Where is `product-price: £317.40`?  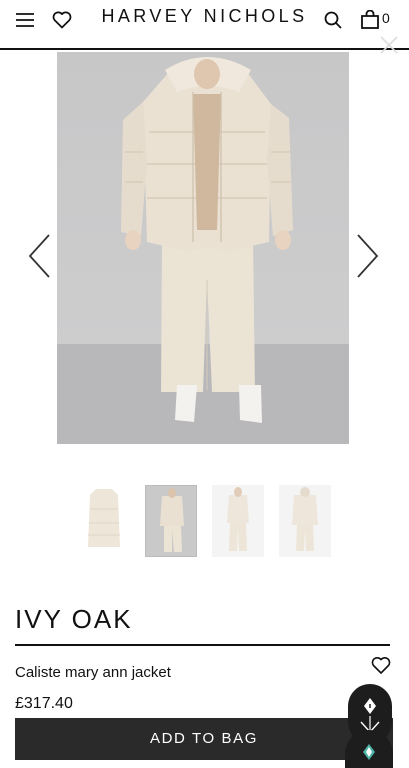
product-price: £317.40 is located at coordinates (44, 703).